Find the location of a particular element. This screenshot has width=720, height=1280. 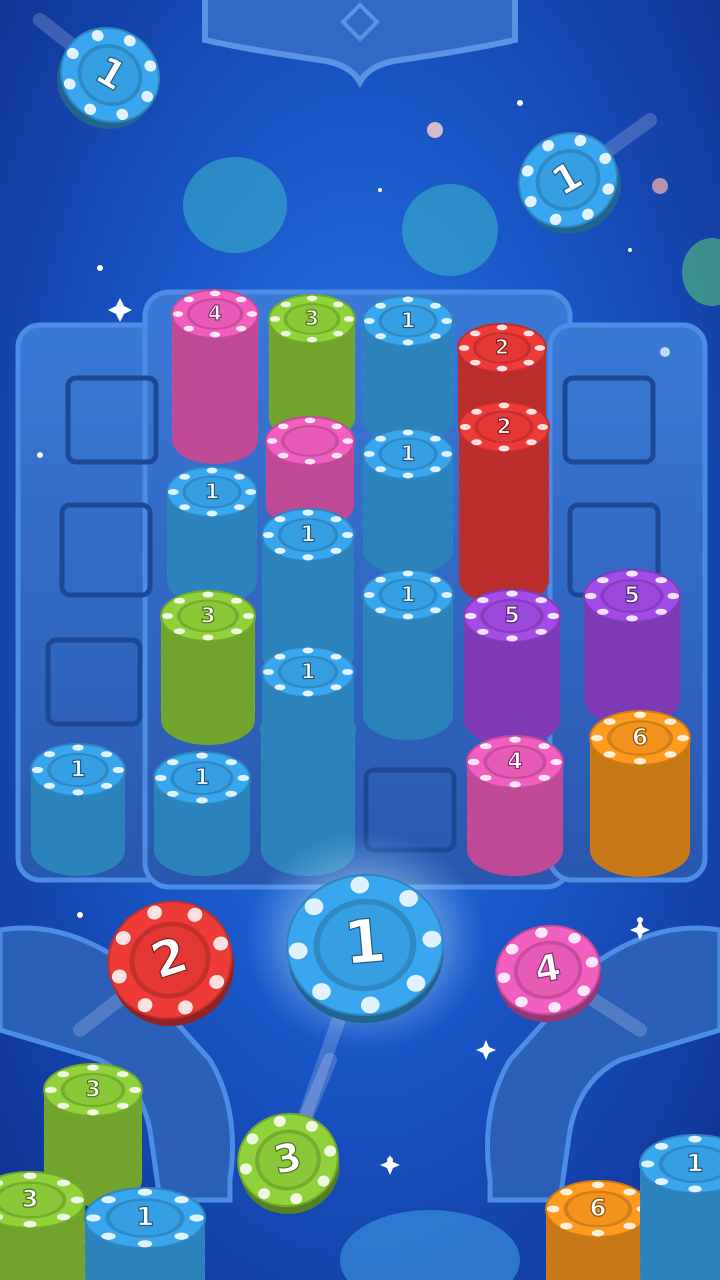

chip-stack: 2 is located at coordinates (504, 503).